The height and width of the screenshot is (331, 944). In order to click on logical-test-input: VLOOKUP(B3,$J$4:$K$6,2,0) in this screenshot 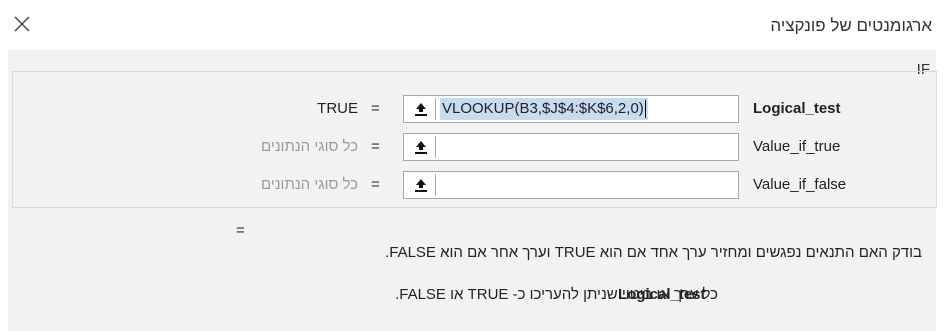, I will do `click(544, 109)`.